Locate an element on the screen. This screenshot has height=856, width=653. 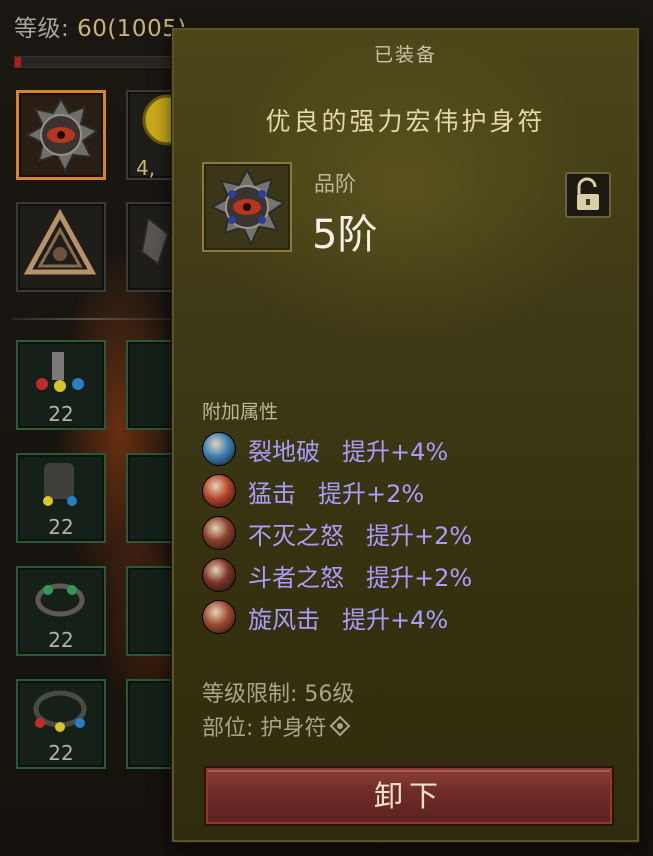
grade-label: 品阶 is located at coordinates (335, 184).